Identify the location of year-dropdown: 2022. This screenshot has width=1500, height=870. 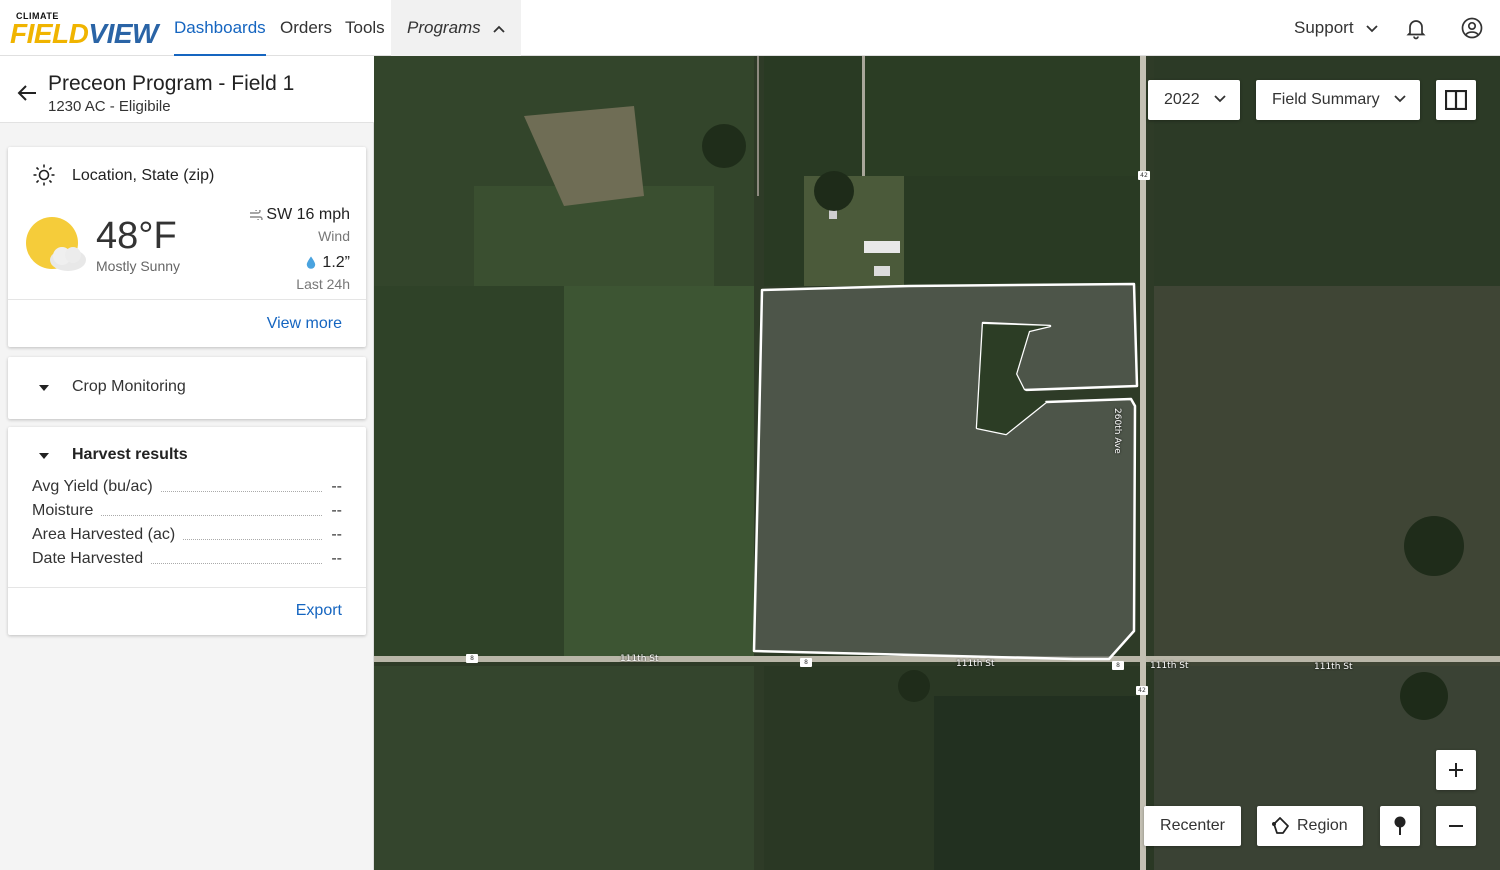
(1194, 100).